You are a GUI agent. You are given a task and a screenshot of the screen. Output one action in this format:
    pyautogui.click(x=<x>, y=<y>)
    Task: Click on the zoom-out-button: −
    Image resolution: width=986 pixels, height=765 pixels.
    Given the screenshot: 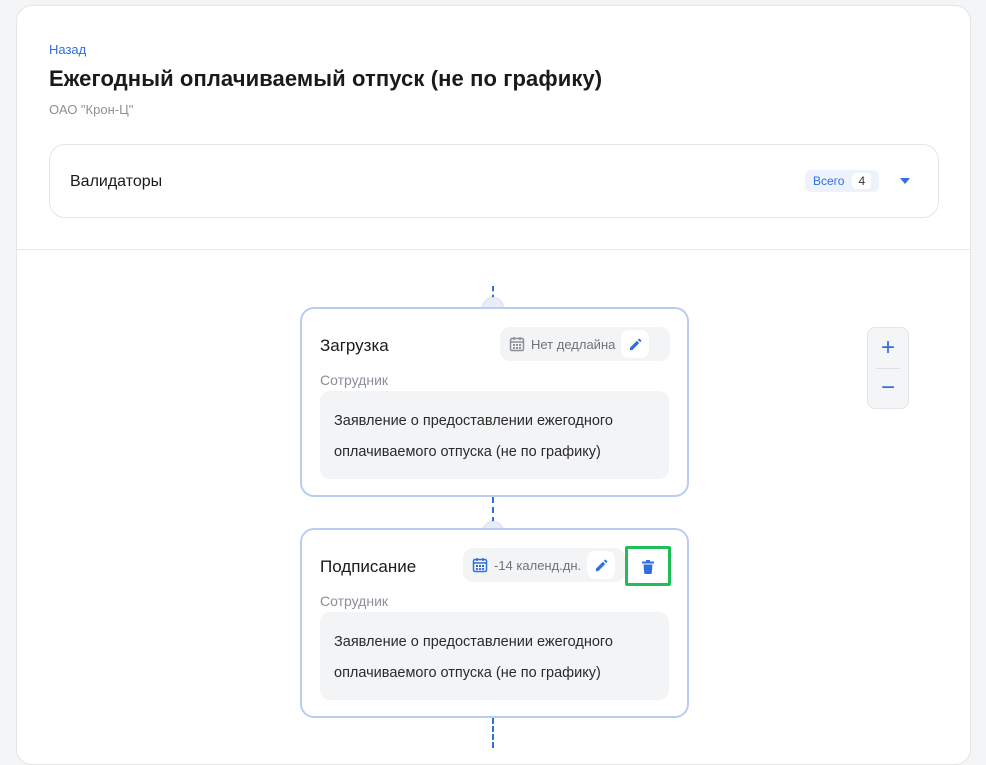 What is the action you would take?
    pyautogui.click(x=888, y=388)
    